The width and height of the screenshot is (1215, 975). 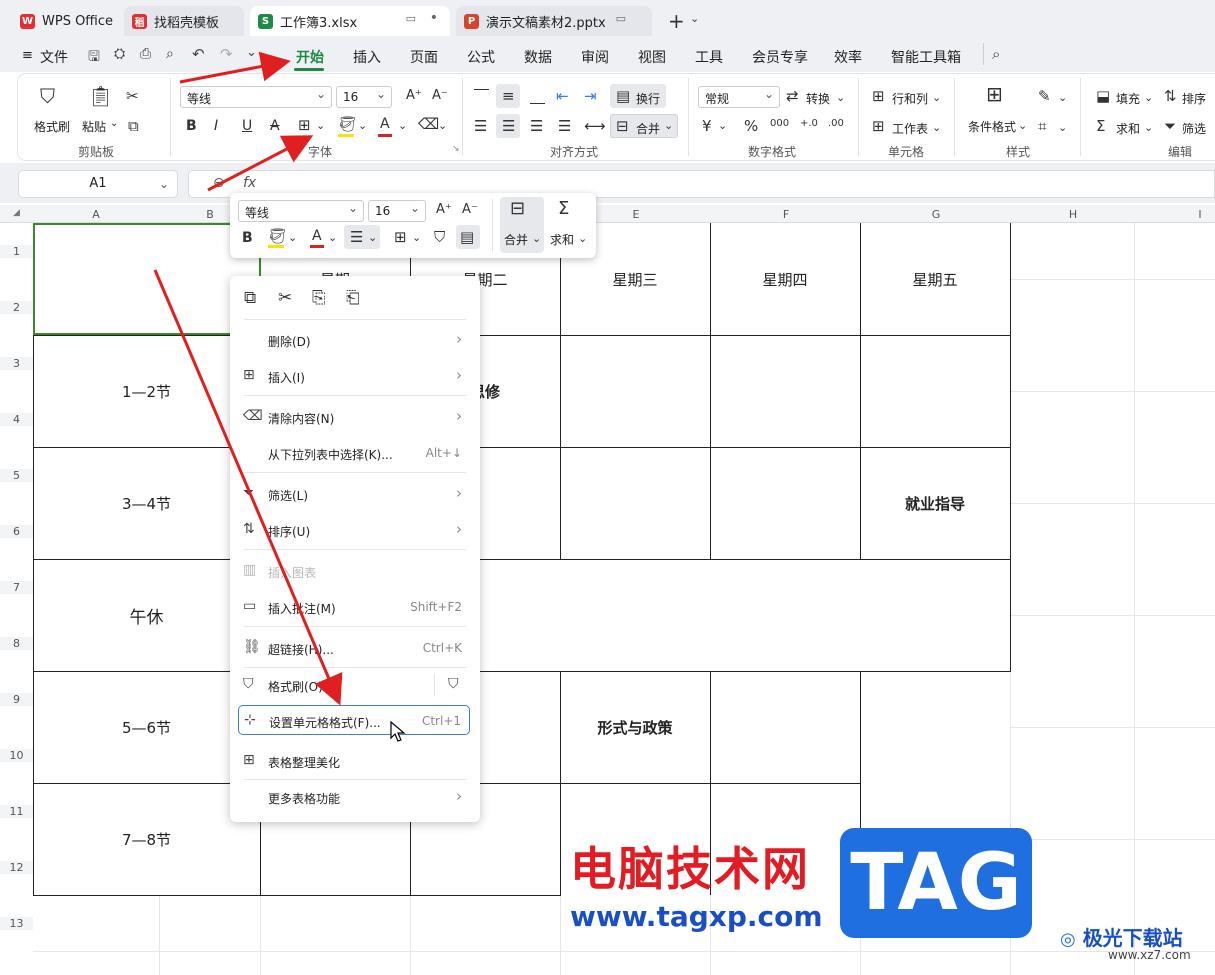 What do you see at coordinates (1170, 96) in the screenshot?
I see `sort-icon: ⇅` at bounding box center [1170, 96].